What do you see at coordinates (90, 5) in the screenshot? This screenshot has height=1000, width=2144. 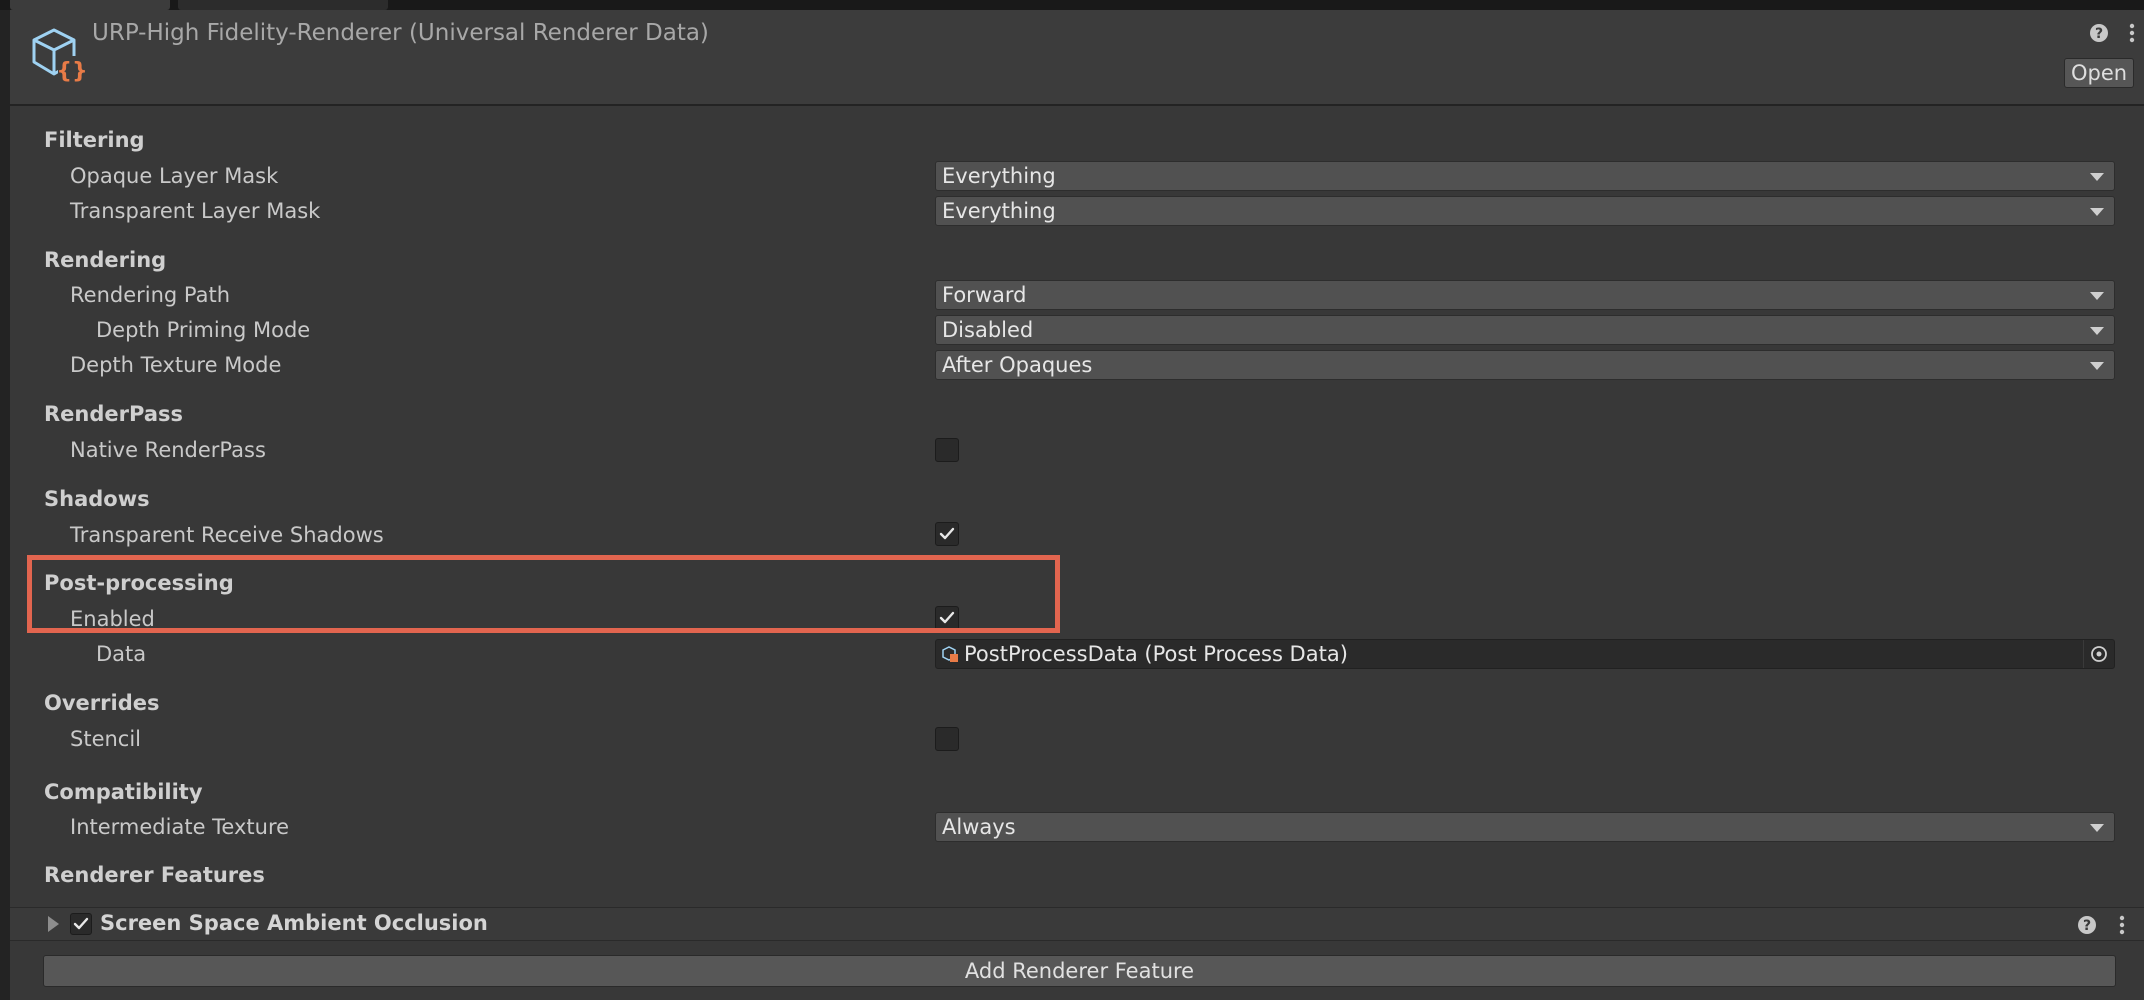 I see `tab-inspector` at bounding box center [90, 5].